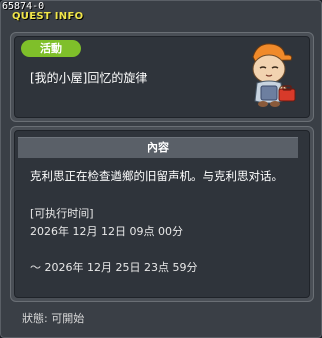  What do you see at coordinates (62, 213) in the screenshot?
I see `time-label: [可执行时间]` at bounding box center [62, 213].